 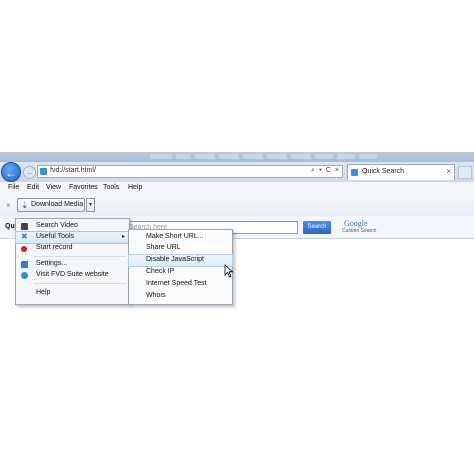 What do you see at coordinates (29, 172) in the screenshot?
I see `forward-button: →` at bounding box center [29, 172].